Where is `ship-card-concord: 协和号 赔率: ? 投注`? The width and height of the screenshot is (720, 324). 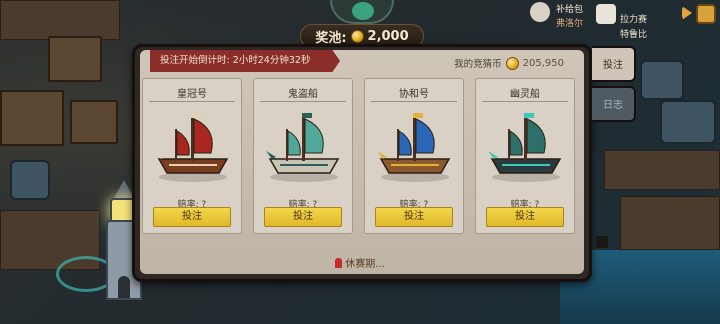 ship-card-concord: 协和号 赔率: ? 投注 is located at coordinates (414, 156).